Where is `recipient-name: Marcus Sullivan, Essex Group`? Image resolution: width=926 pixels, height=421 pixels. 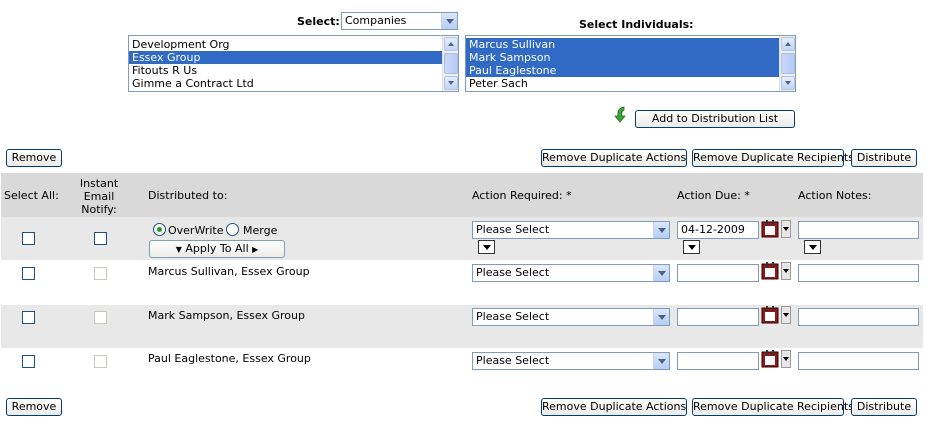
recipient-name: Marcus Sullivan, Essex Group is located at coordinates (229, 271).